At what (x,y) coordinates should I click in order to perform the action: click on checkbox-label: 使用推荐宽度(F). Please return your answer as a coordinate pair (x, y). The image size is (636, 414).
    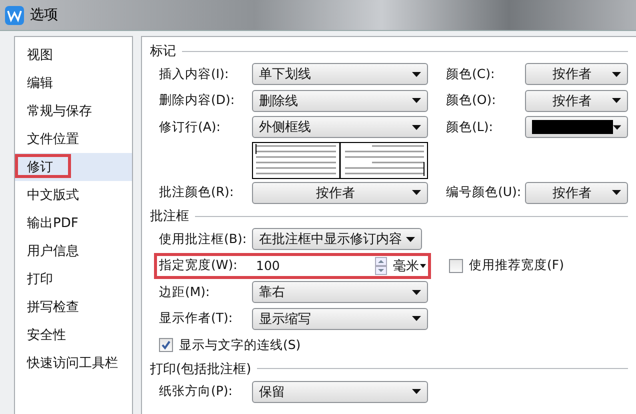
    Looking at the image, I should click on (516, 265).